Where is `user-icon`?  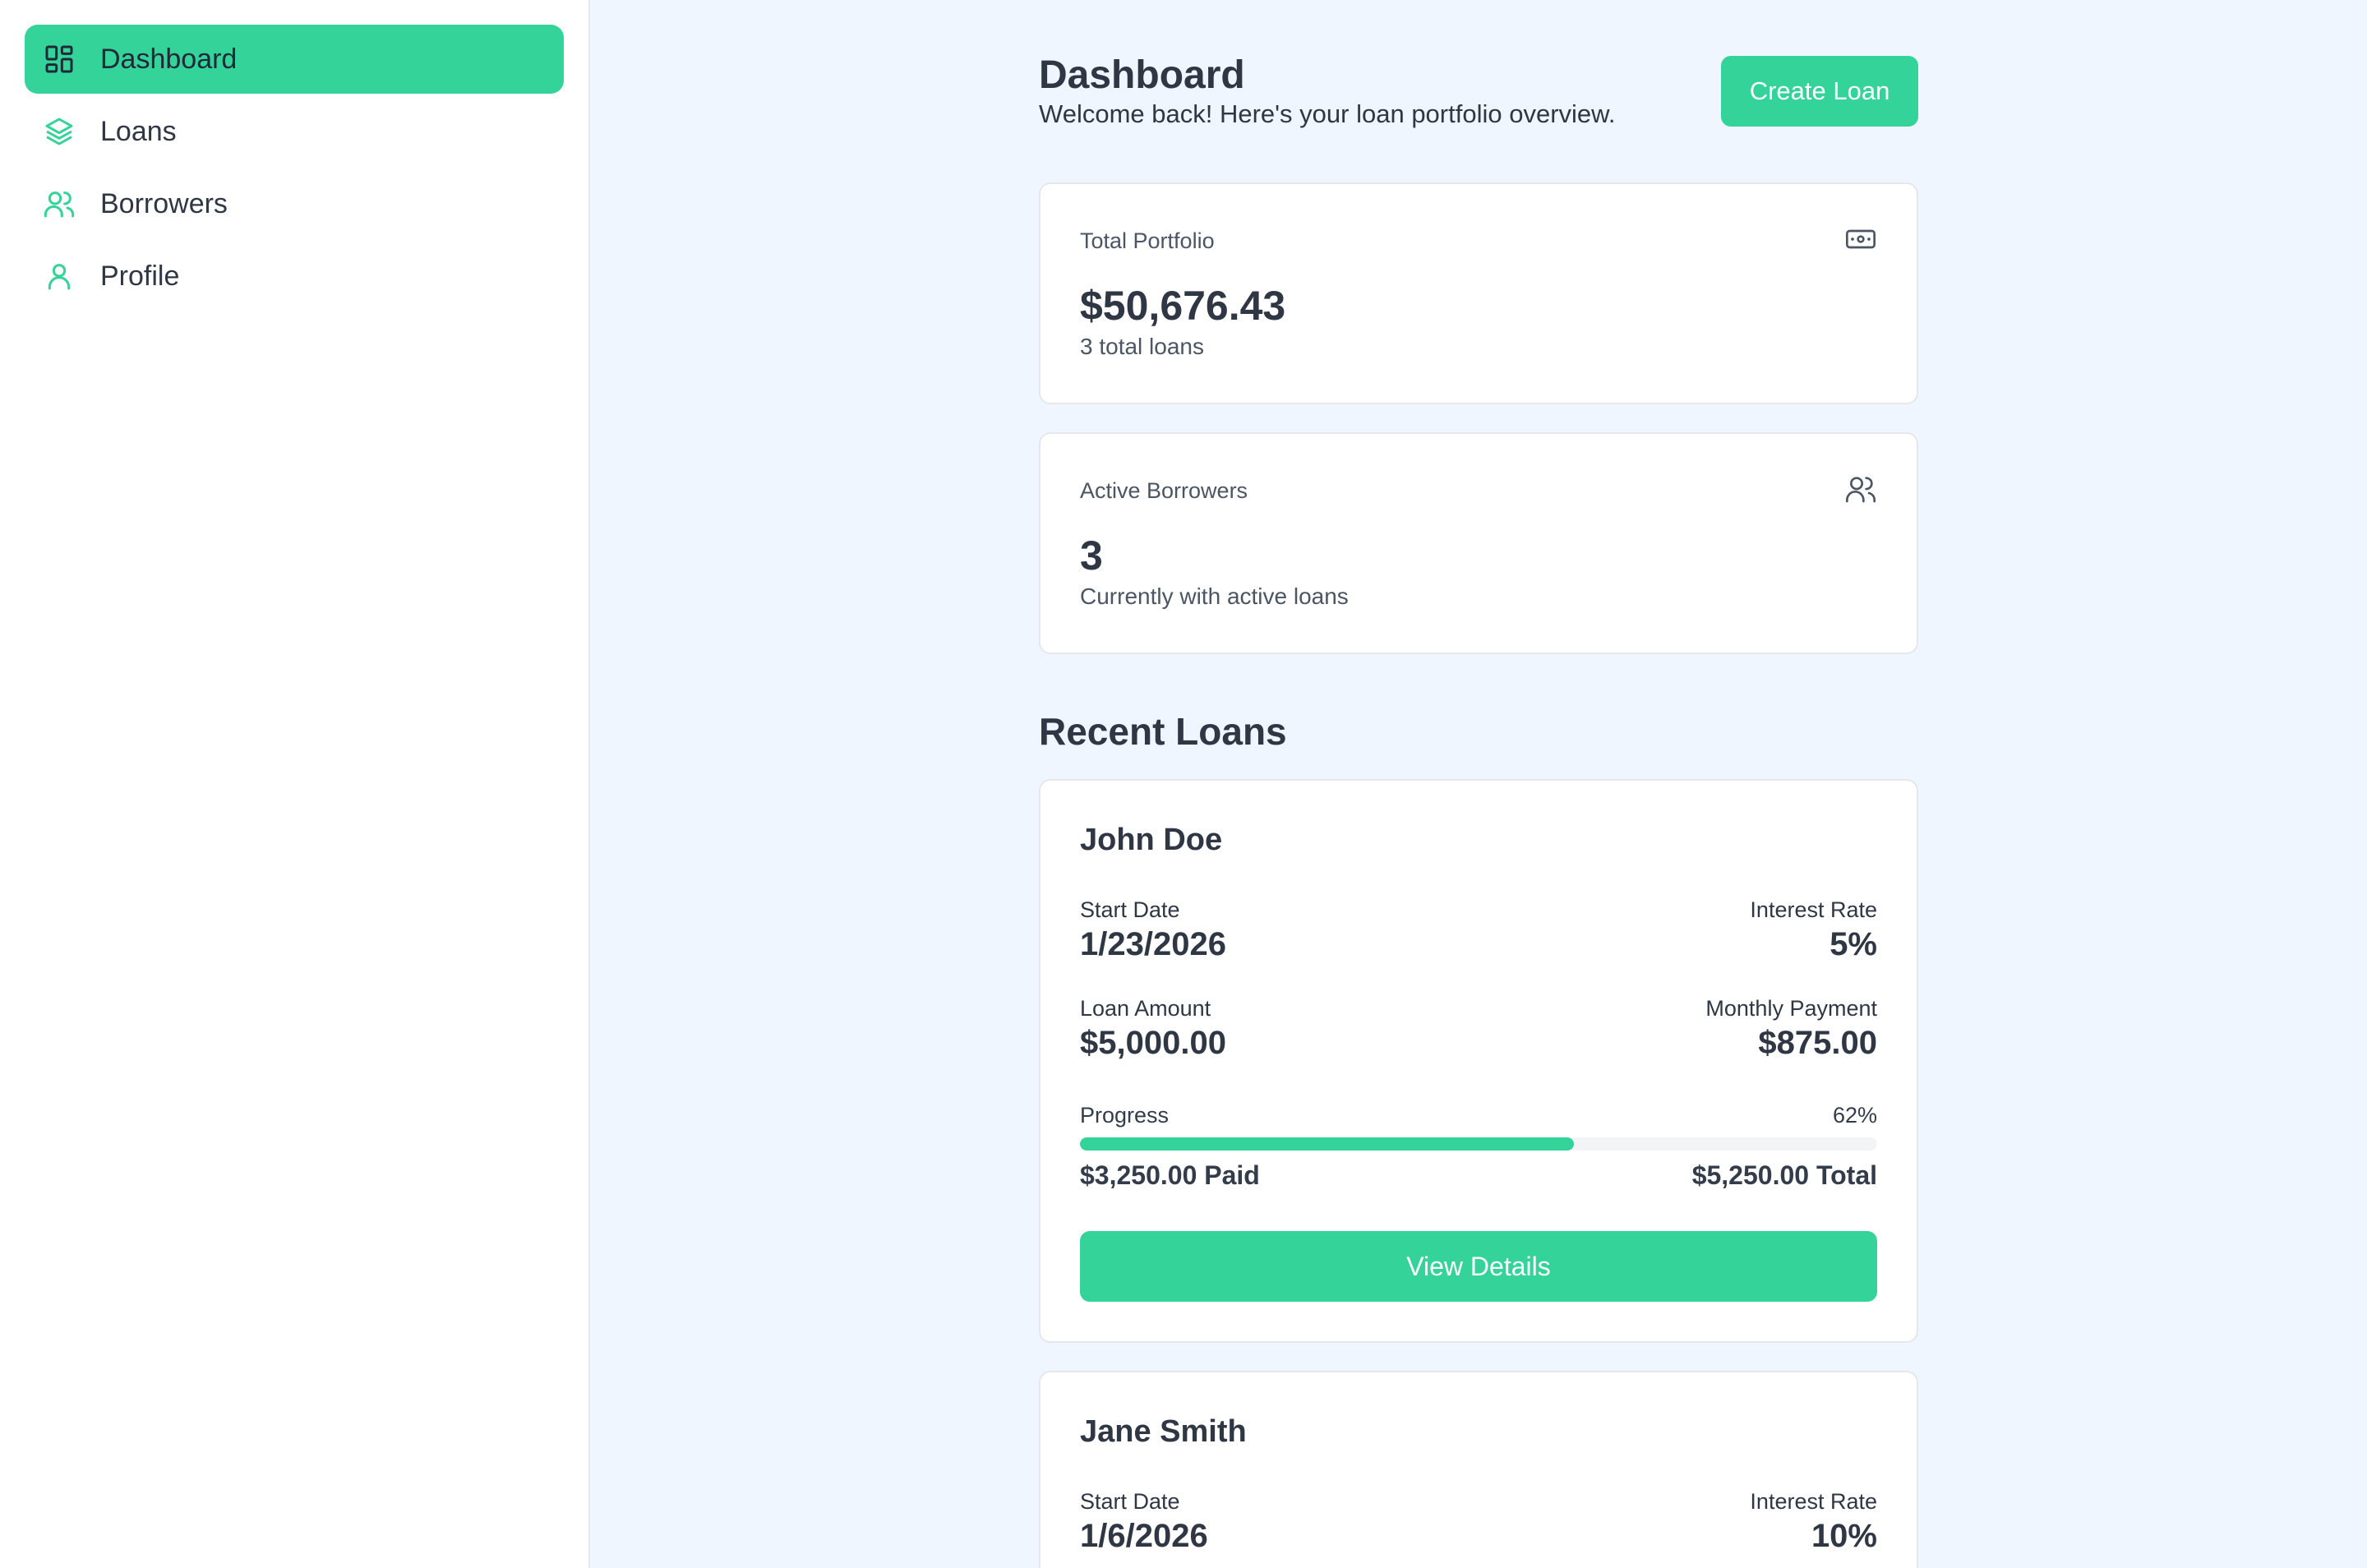 user-icon is located at coordinates (60, 276).